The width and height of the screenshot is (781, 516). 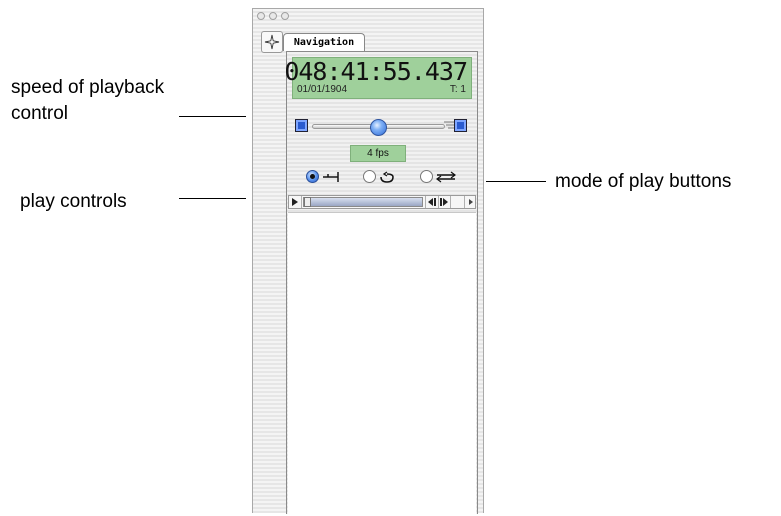 I want to click on fps-readout: 4 fps, so click(x=378, y=153).